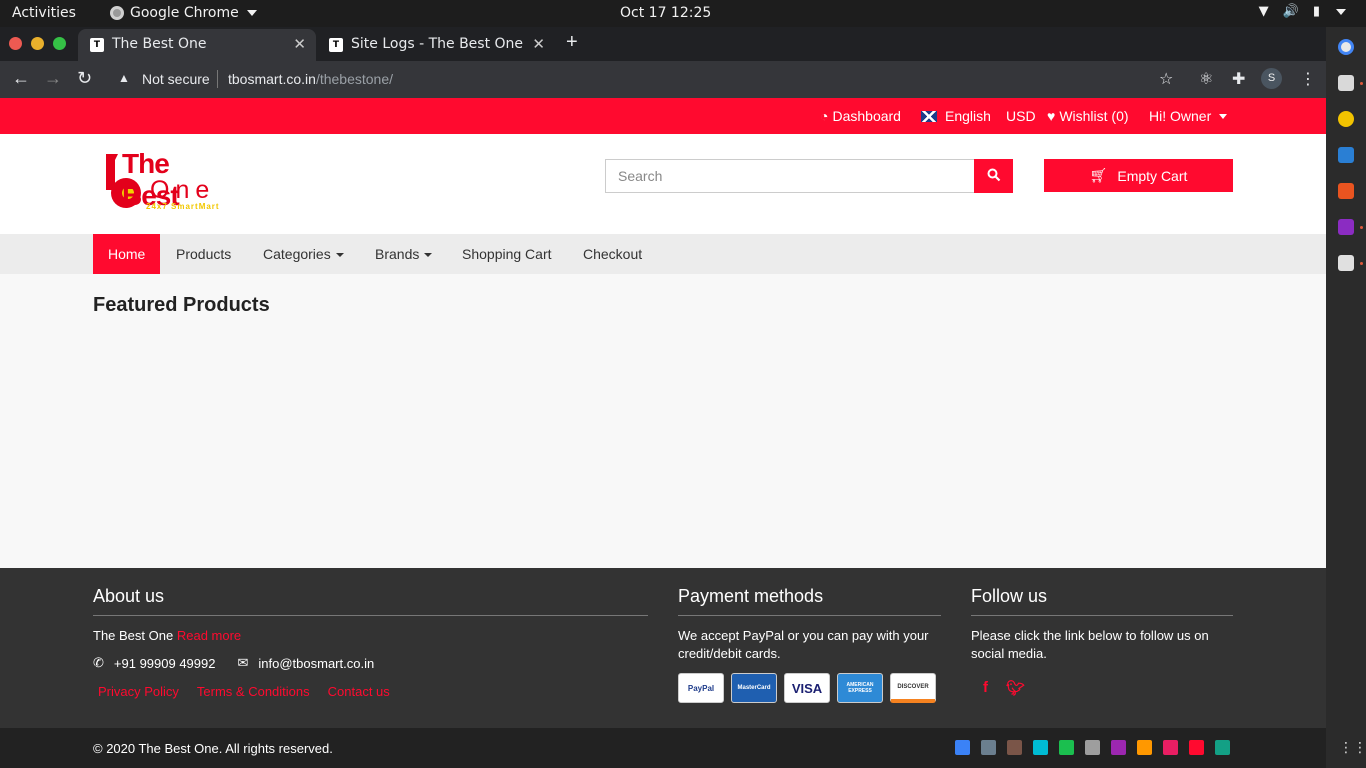 The width and height of the screenshot is (1366, 768). Describe the element at coordinates (183, 206) in the screenshot. I see `logo-tagline: 24x7 SmartMart` at that location.